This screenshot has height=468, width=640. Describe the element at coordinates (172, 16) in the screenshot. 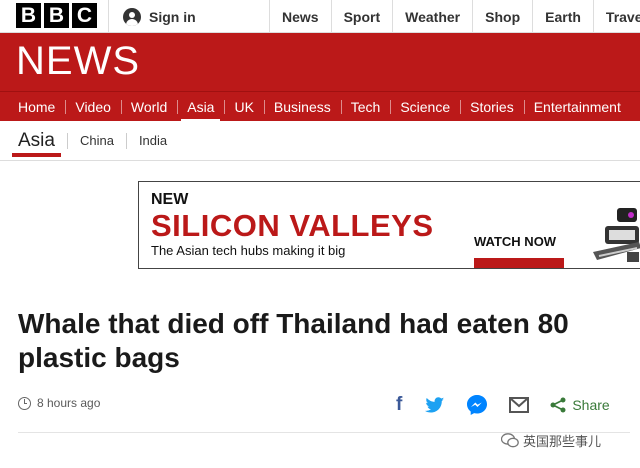

I see `signin-label: Sign in` at that location.